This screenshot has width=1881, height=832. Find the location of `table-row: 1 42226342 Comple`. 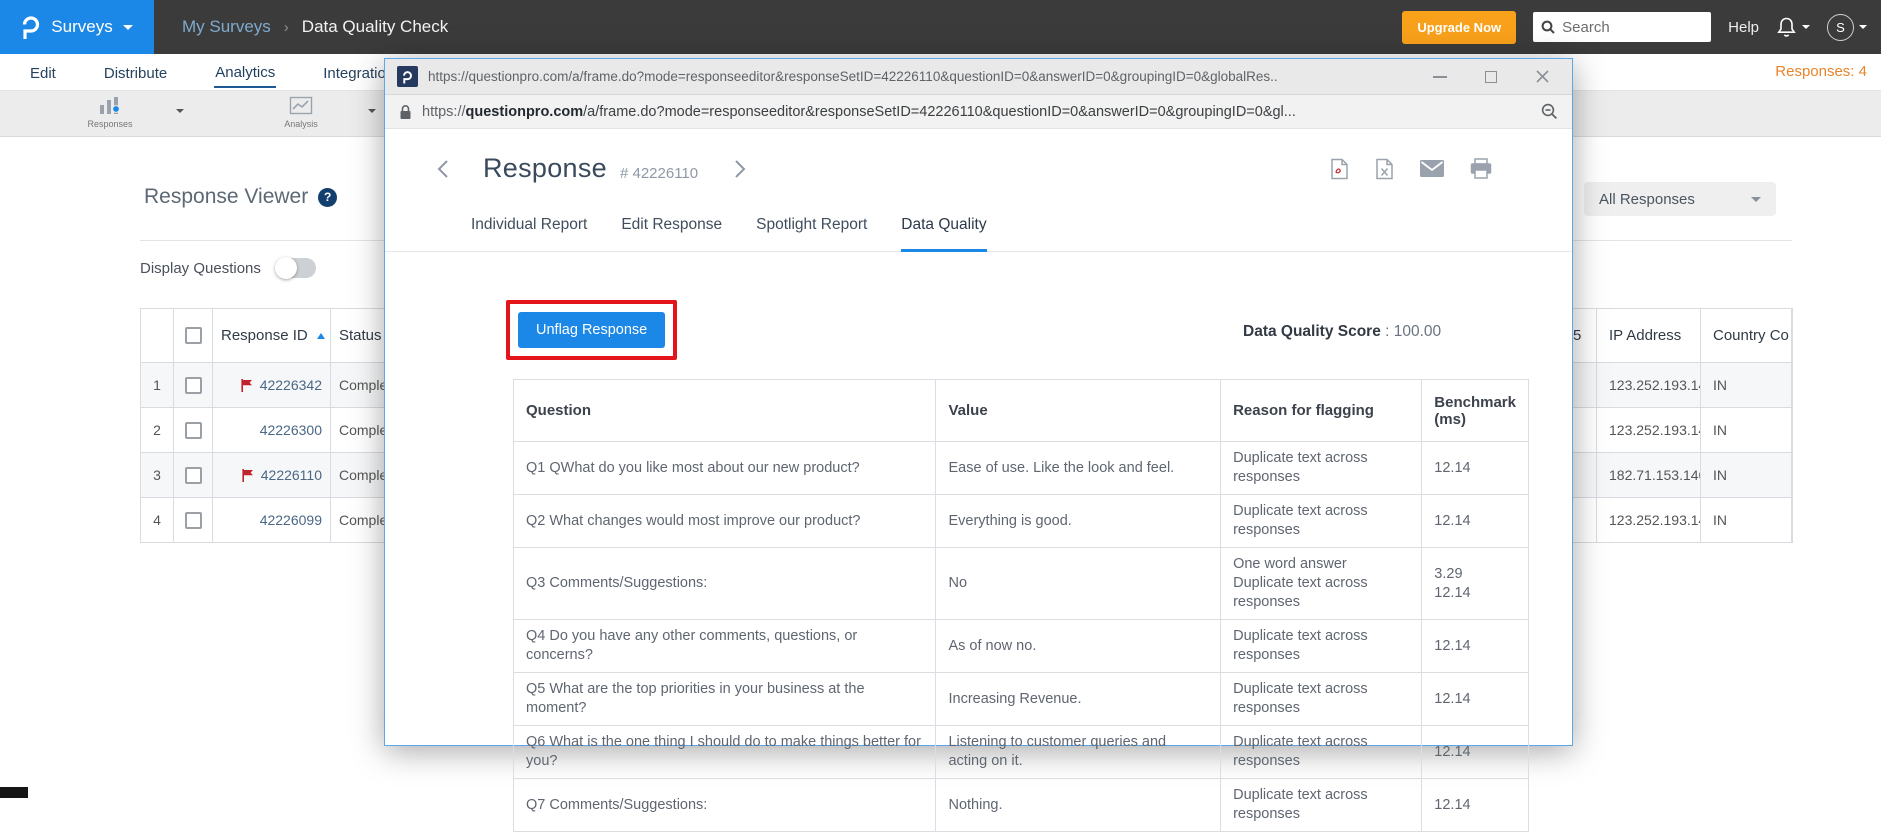

table-row: 1 42226342 Comple is located at coordinates (282, 385).